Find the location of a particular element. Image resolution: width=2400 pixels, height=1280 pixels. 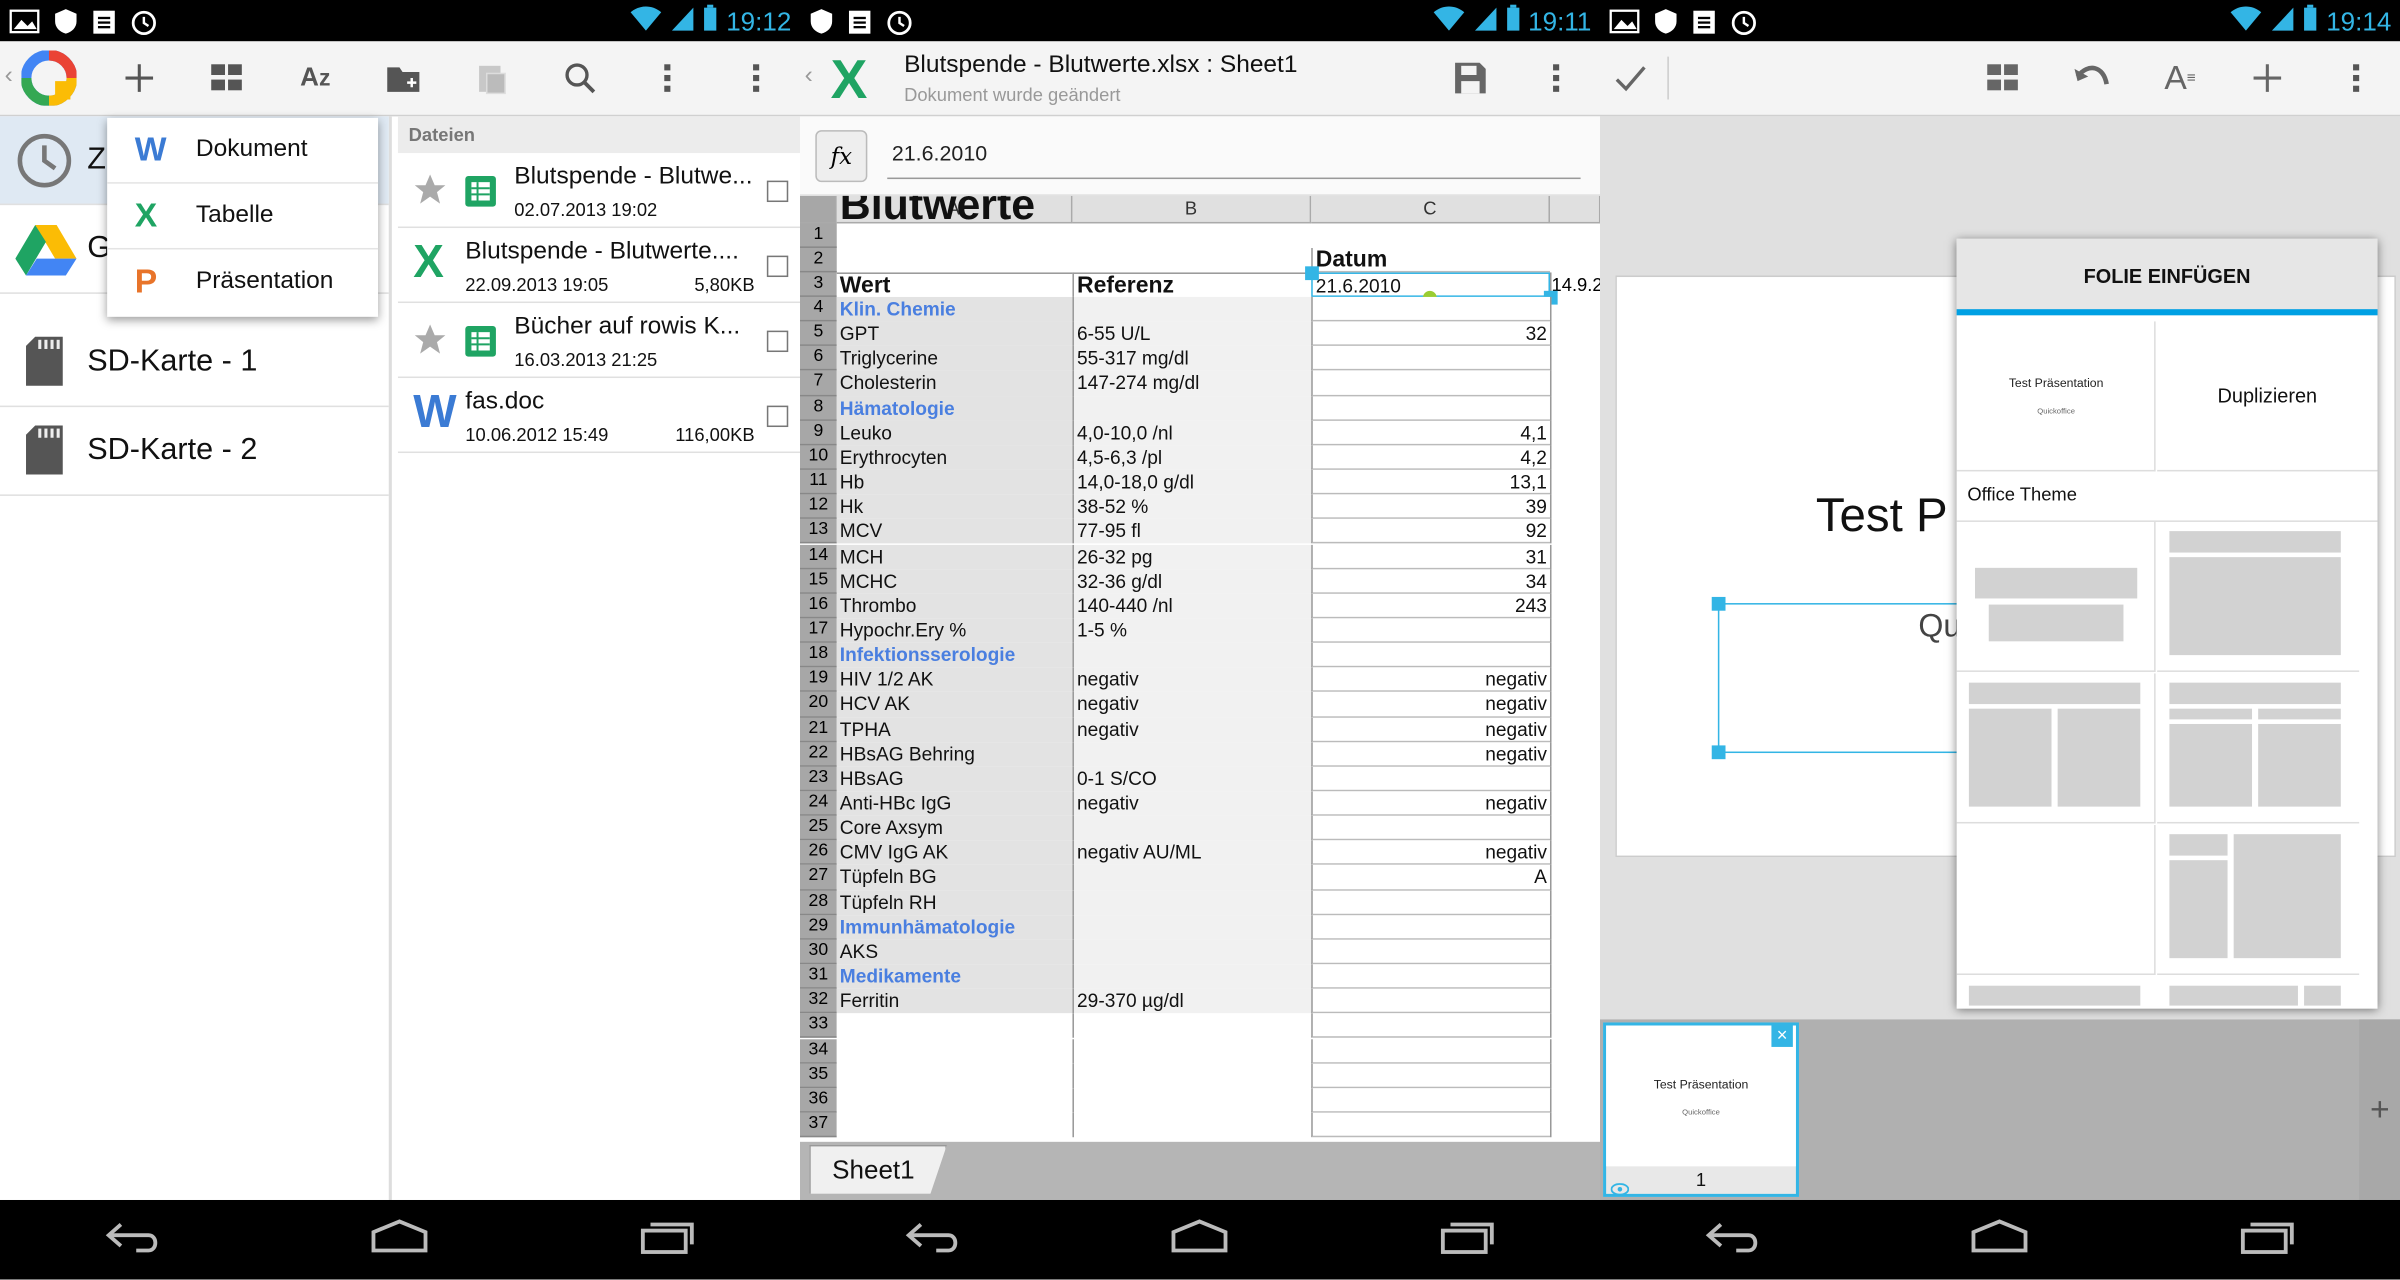

header-cell-wert: Wert is located at coordinates (954, 285).